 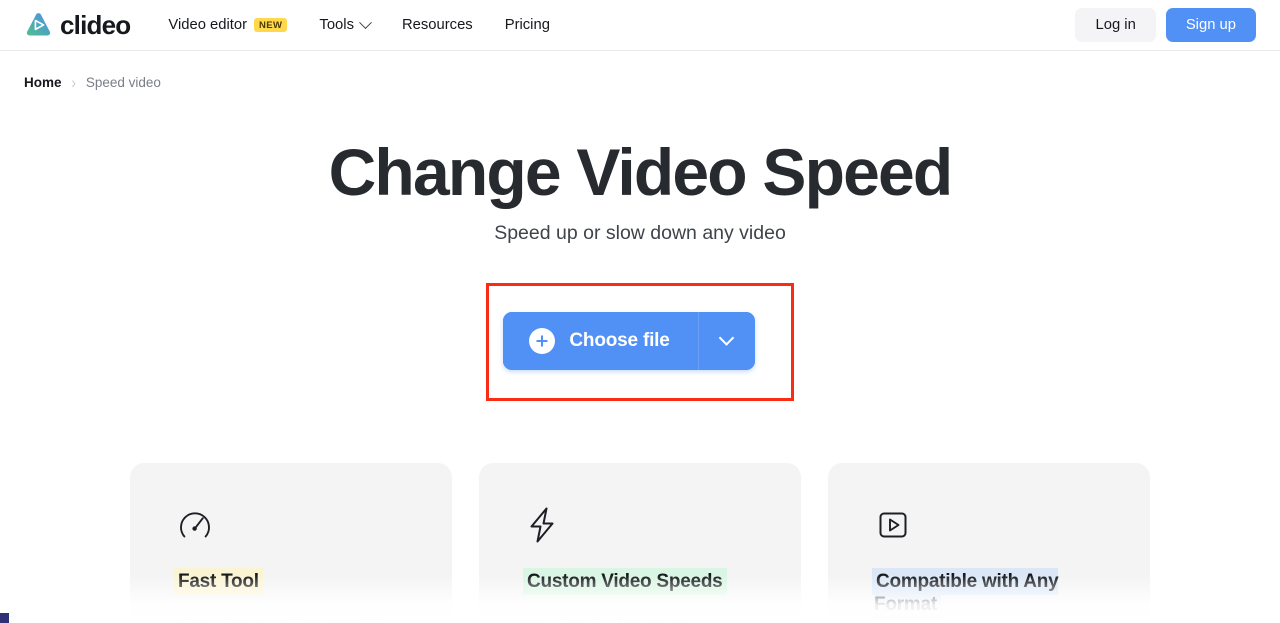 I want to click on logo-link: clideo, so click(x=77, y=25).